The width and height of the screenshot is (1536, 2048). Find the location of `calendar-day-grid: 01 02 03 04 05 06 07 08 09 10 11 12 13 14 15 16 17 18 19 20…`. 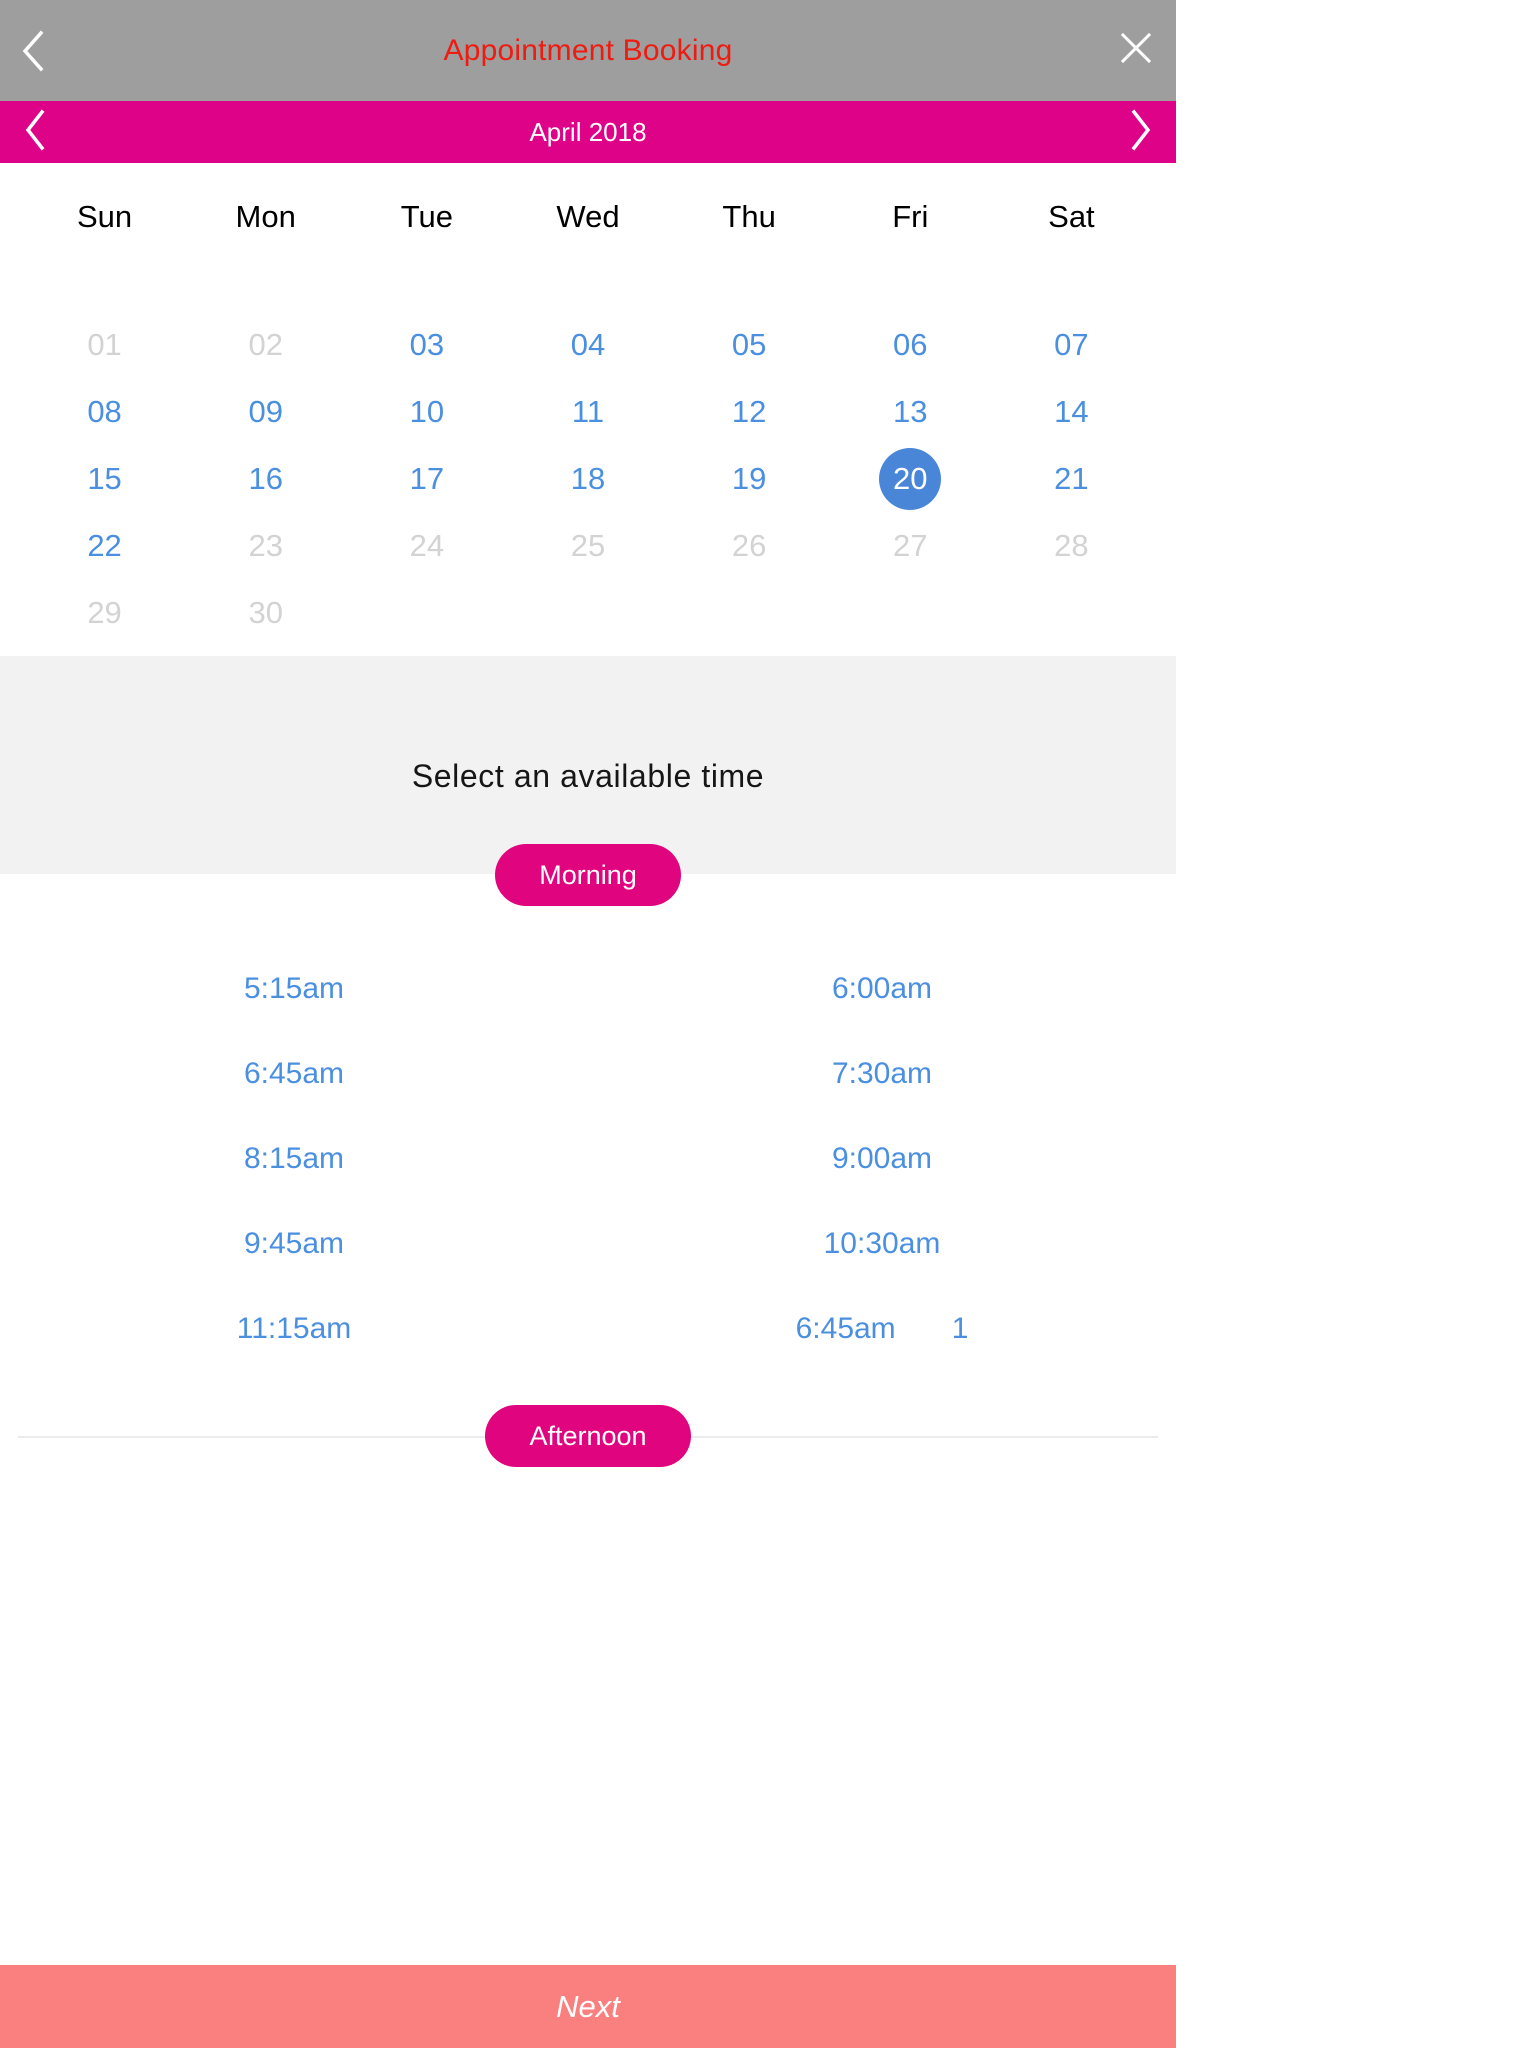

calendar-day-grid: 01 02 03 04 05 06 07 08 09 10 11 12 13 14 15 16 17 18 19 20… is located at coordinates (588, 478).